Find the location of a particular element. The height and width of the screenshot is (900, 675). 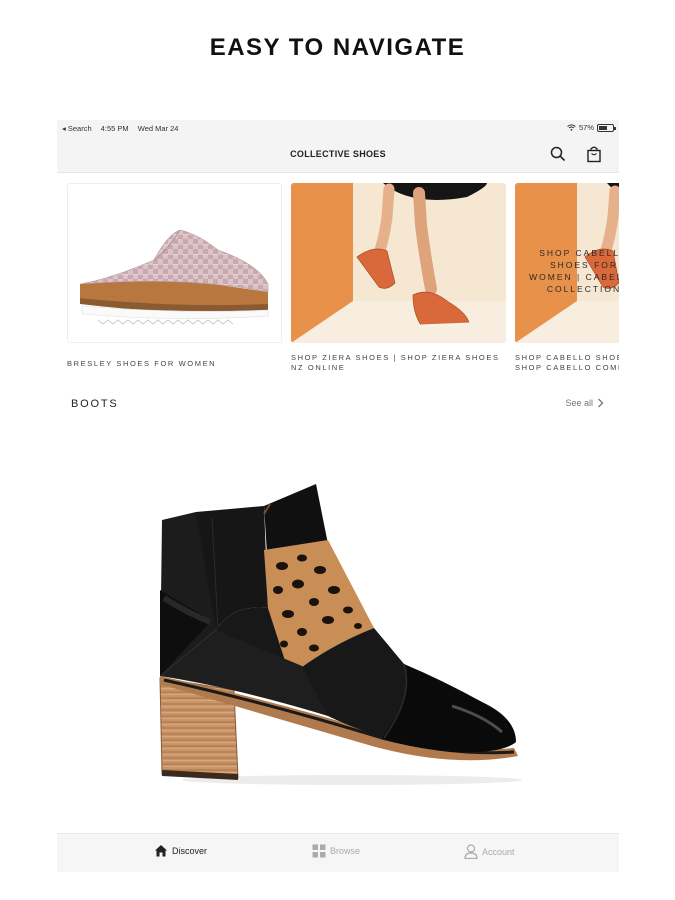

tab-discover: Discover is located at coordinates (180, 850).